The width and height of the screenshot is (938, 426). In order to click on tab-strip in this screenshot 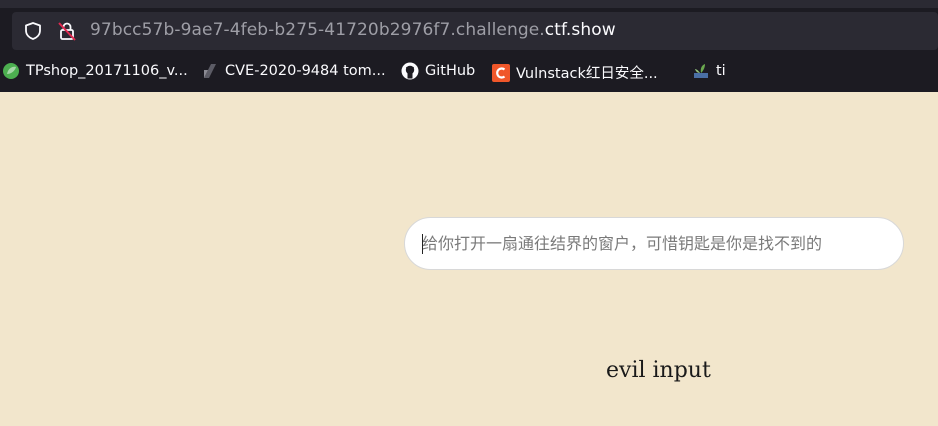, I will do `click(469, 4)`.